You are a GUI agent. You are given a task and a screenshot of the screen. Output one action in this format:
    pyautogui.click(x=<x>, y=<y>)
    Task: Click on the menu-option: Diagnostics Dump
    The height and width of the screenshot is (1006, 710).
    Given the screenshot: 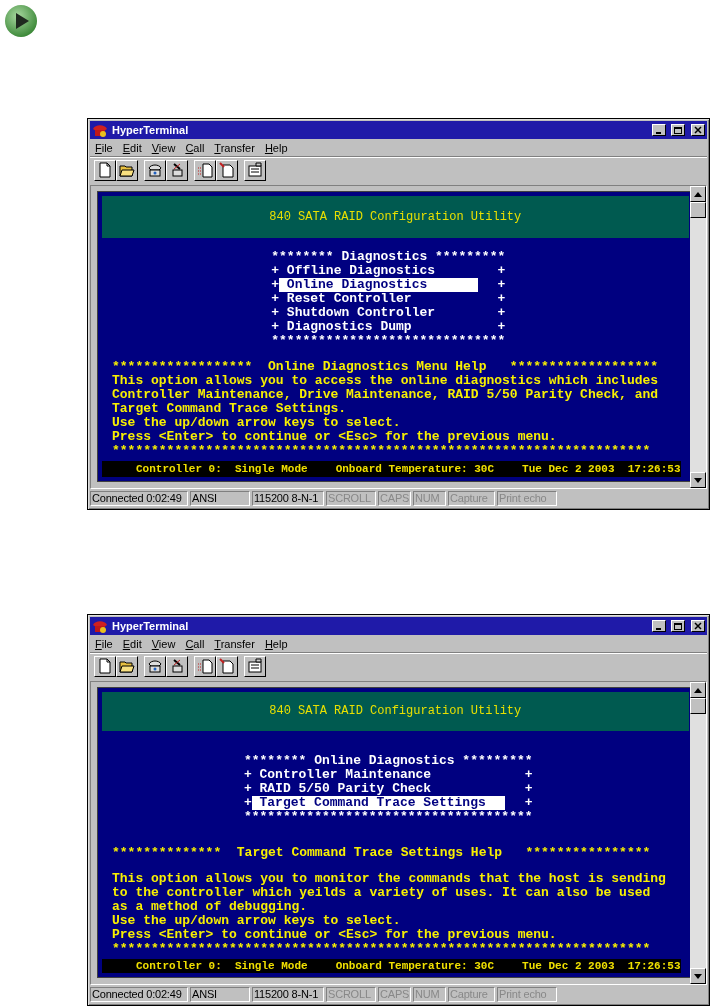 What is the action you would take?
    pyautogui.click(x=378, y=327)
    